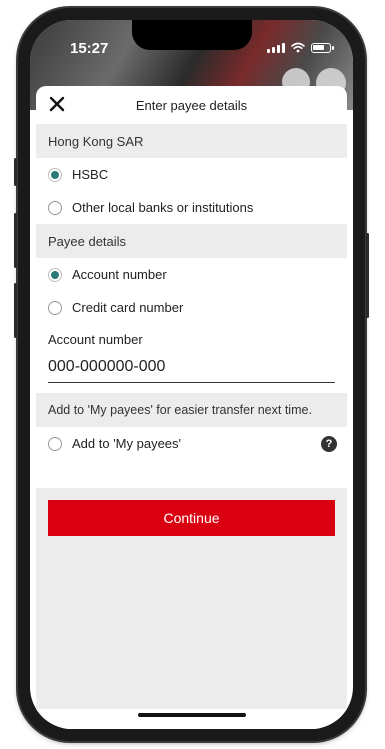 The height and width of the screenshot is (749, 385). What do you see at coordinates (192, 715) in the screenshot?
I see `home-indicator` at bounding box center [192, 715].